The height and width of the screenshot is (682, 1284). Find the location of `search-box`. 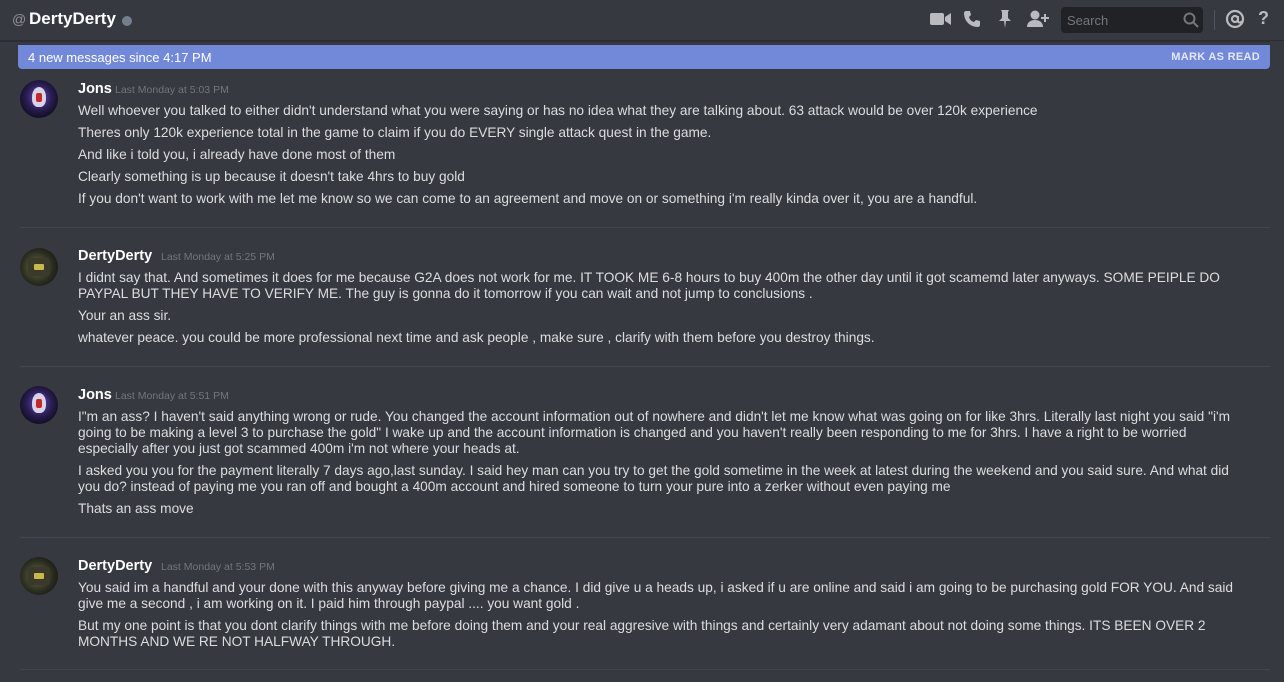

search-box is located at coordinates (1132, 20).